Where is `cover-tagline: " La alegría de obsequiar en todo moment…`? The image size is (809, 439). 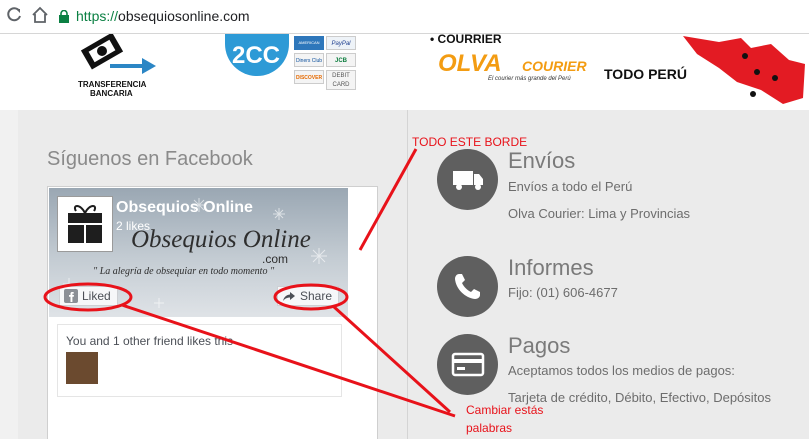
cover-tagline: " La alegría de obsequiar en todo moment… is located at coordinates (184, 271).